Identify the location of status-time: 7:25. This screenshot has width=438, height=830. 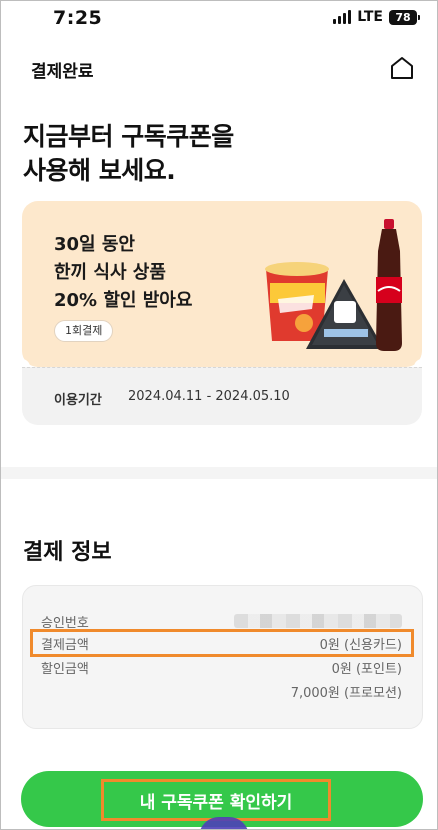
(78, 18).